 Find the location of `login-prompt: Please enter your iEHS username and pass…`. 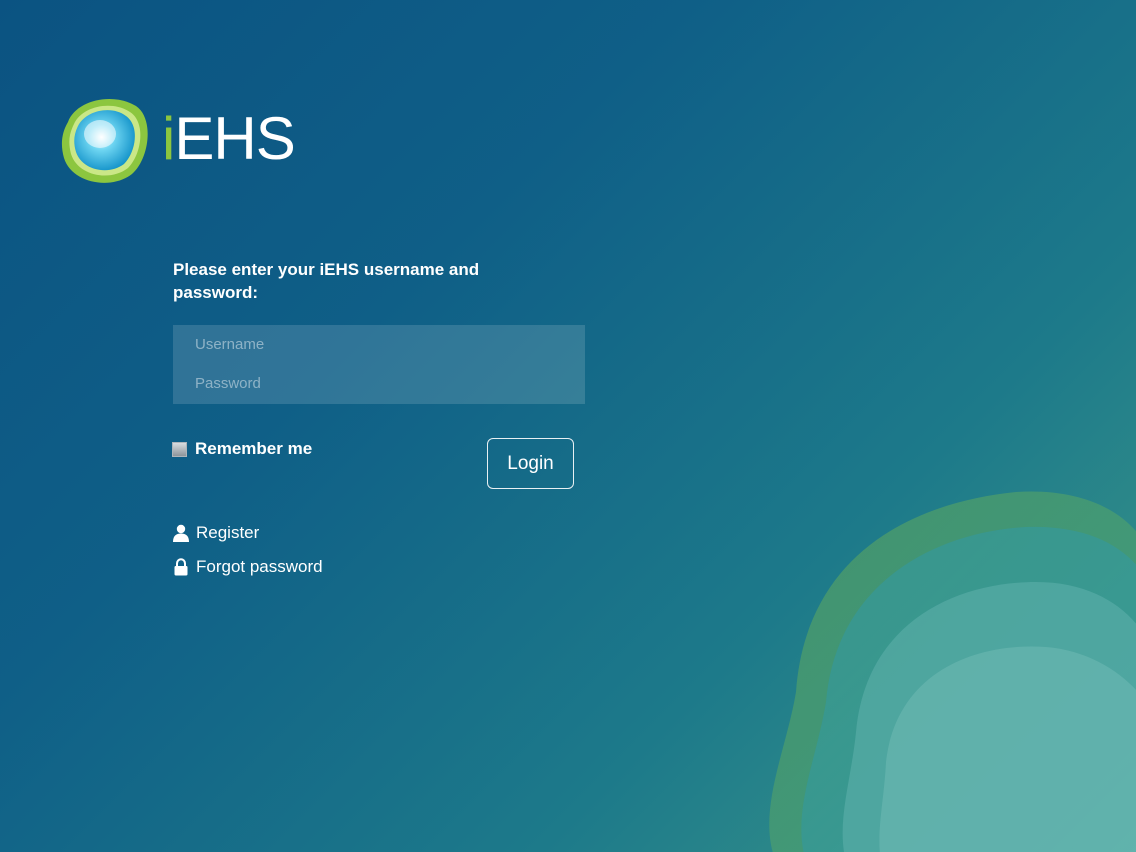

login-prompt: Please enter your iEHS username and pass… is located at coordinates (326, 281).